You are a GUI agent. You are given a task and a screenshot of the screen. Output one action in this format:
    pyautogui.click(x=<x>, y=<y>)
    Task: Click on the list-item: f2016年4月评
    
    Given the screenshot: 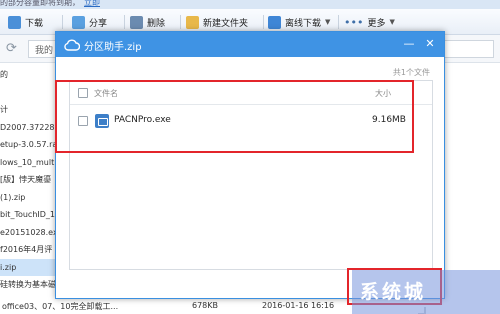 What is the action you would take?
    pyautogui.click(x=30, y=249)
    